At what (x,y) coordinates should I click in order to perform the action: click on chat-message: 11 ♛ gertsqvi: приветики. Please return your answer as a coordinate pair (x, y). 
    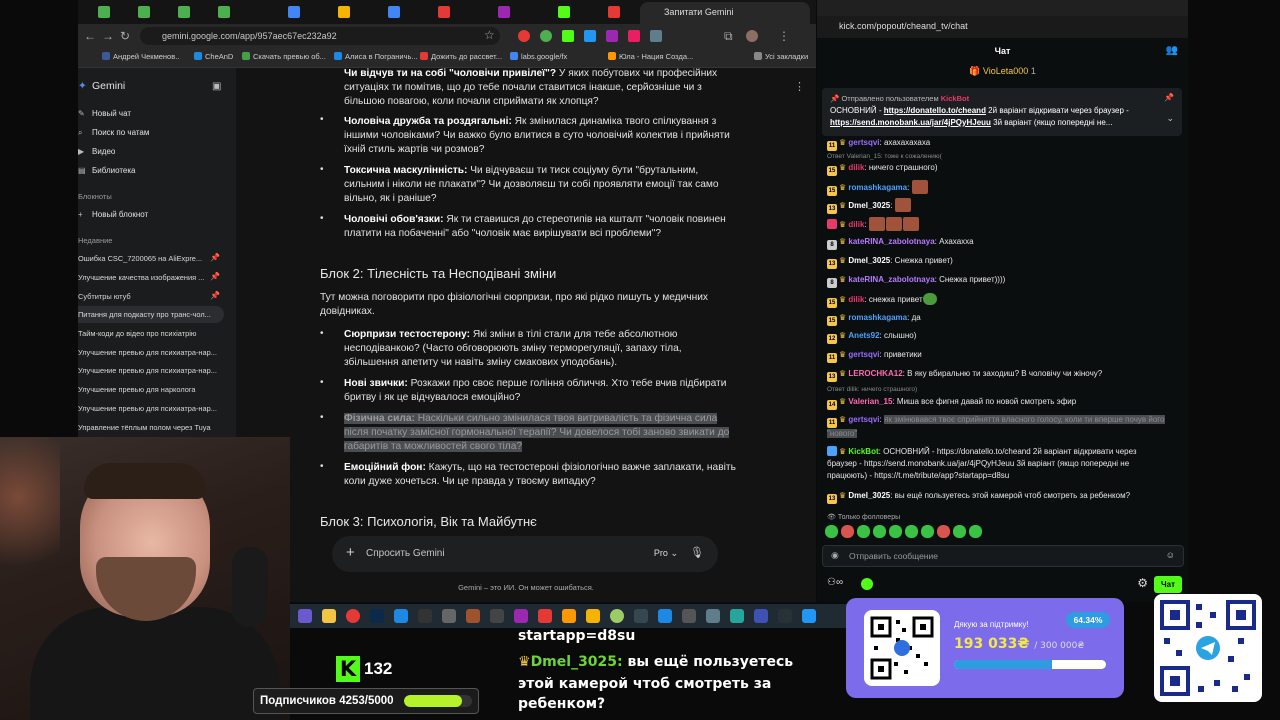
    Looking at the image, I should click on (1002, 356).